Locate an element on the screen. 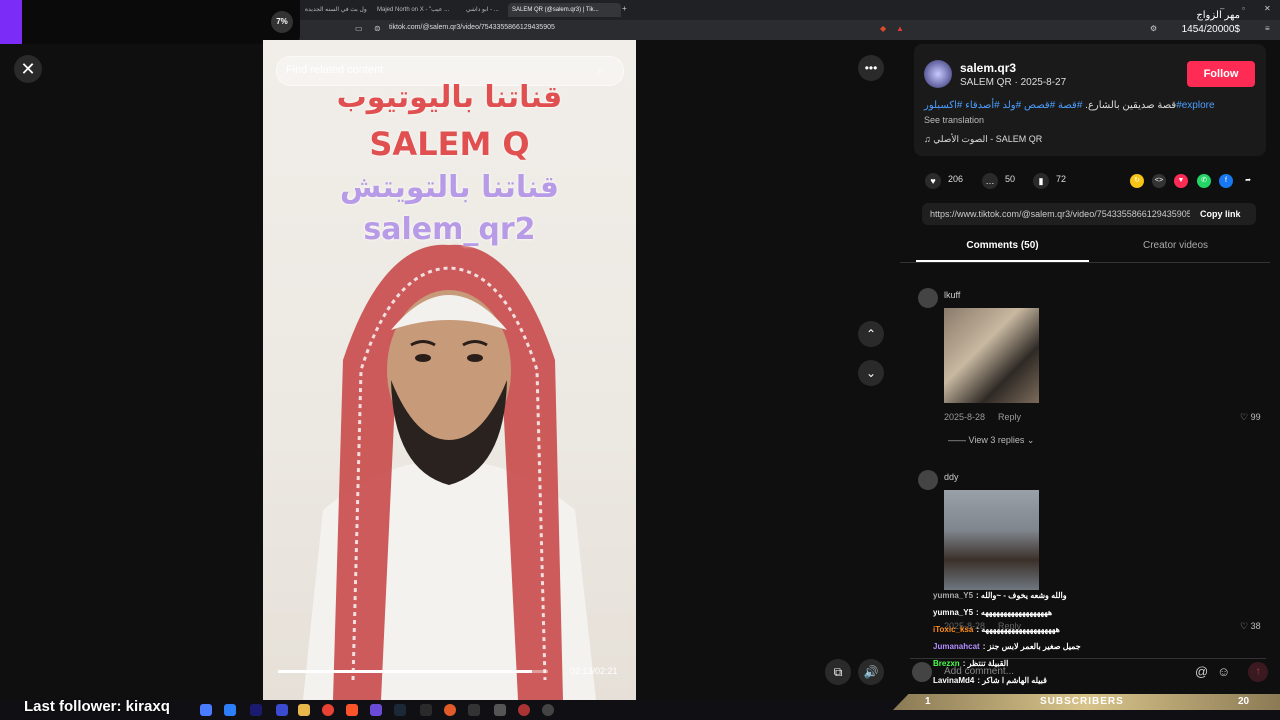 This screenshot has width=1280, height=720. emoji-icon: ☺ is located at coordinates (1223, 671).